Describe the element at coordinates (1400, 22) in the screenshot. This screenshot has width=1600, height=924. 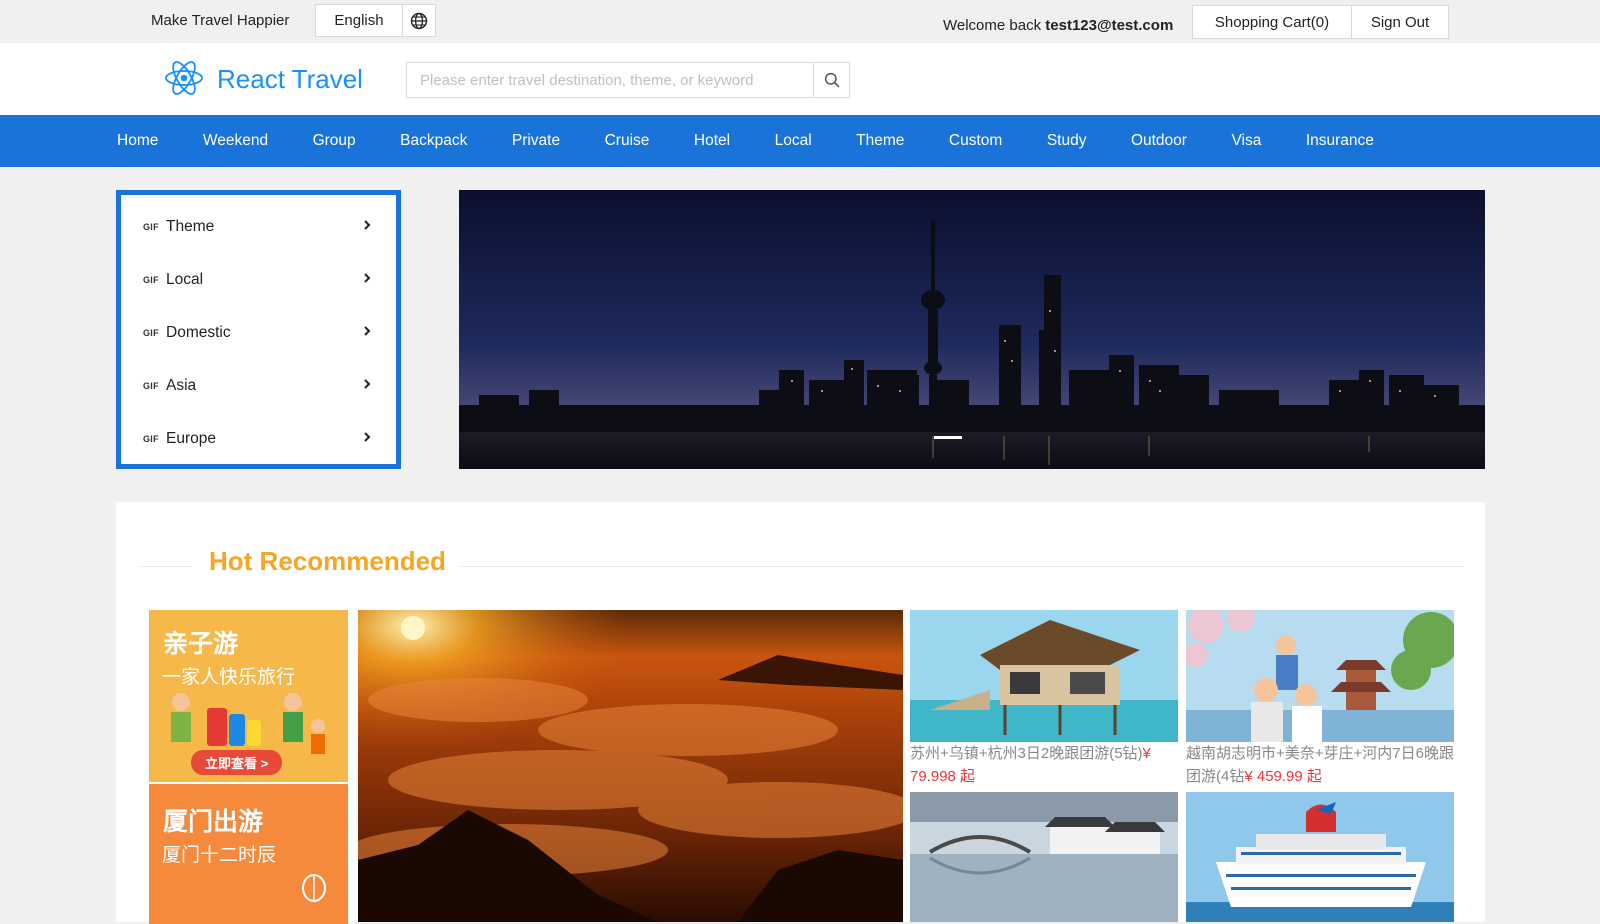
I see `sign-out-button: Sign Out` at that location.